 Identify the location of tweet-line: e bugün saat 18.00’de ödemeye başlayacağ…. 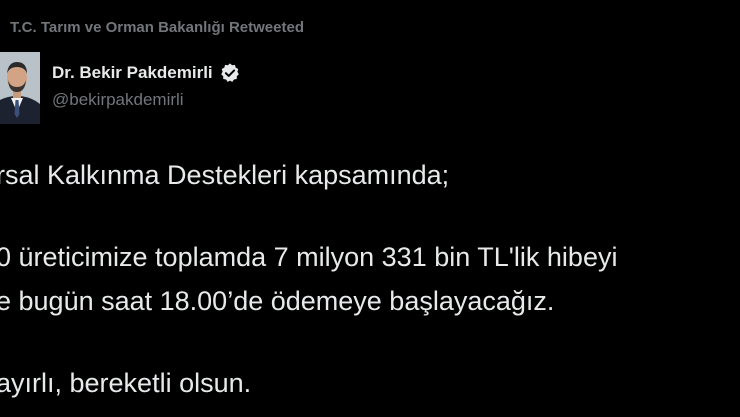
(277, 301).